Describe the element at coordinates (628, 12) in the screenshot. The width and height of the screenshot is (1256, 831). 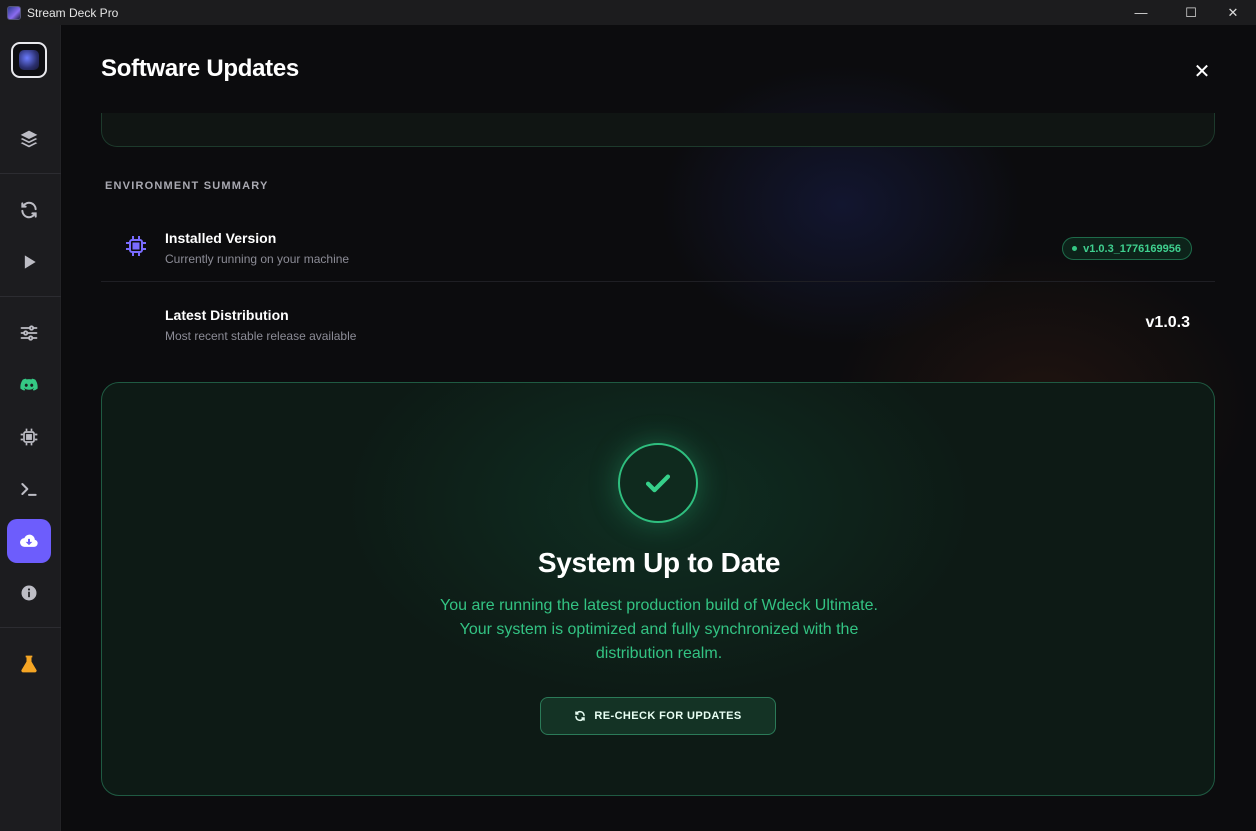
I see `window-titlebar: Stream Deck Pro — ☐ ✕` at that location.